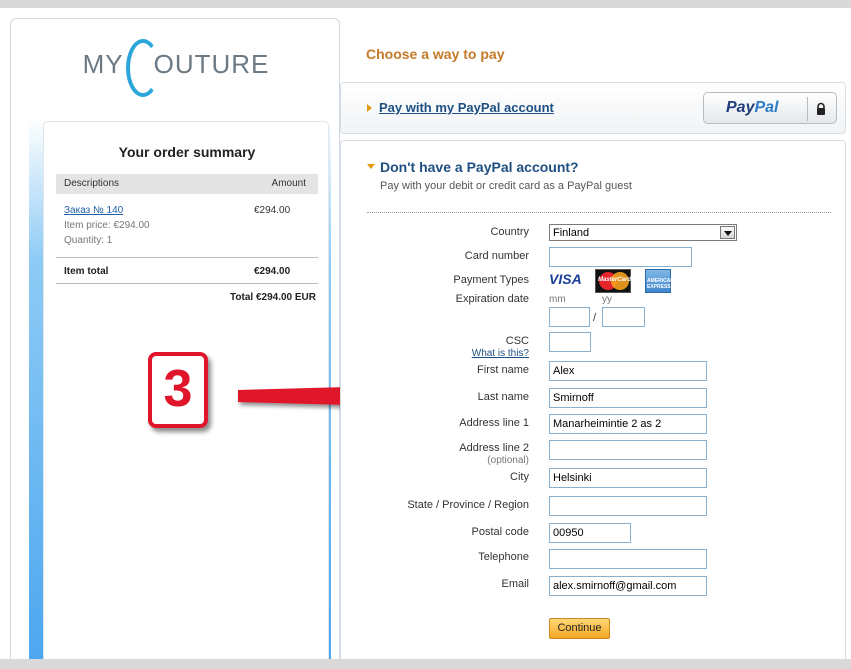  Describe the element at coordinates (628, 586) in the screenshot. I see `email-input` at that location.